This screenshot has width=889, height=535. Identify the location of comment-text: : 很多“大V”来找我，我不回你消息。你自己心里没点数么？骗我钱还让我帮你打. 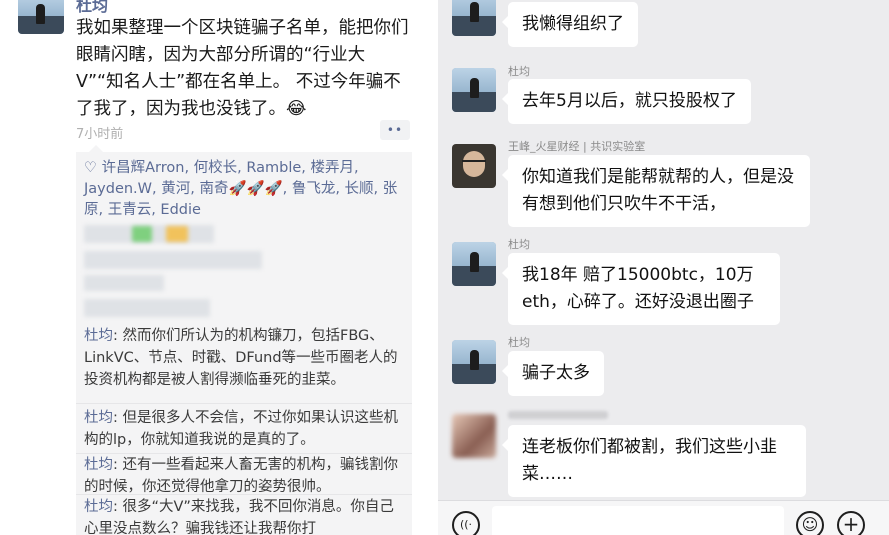
(239, 517).